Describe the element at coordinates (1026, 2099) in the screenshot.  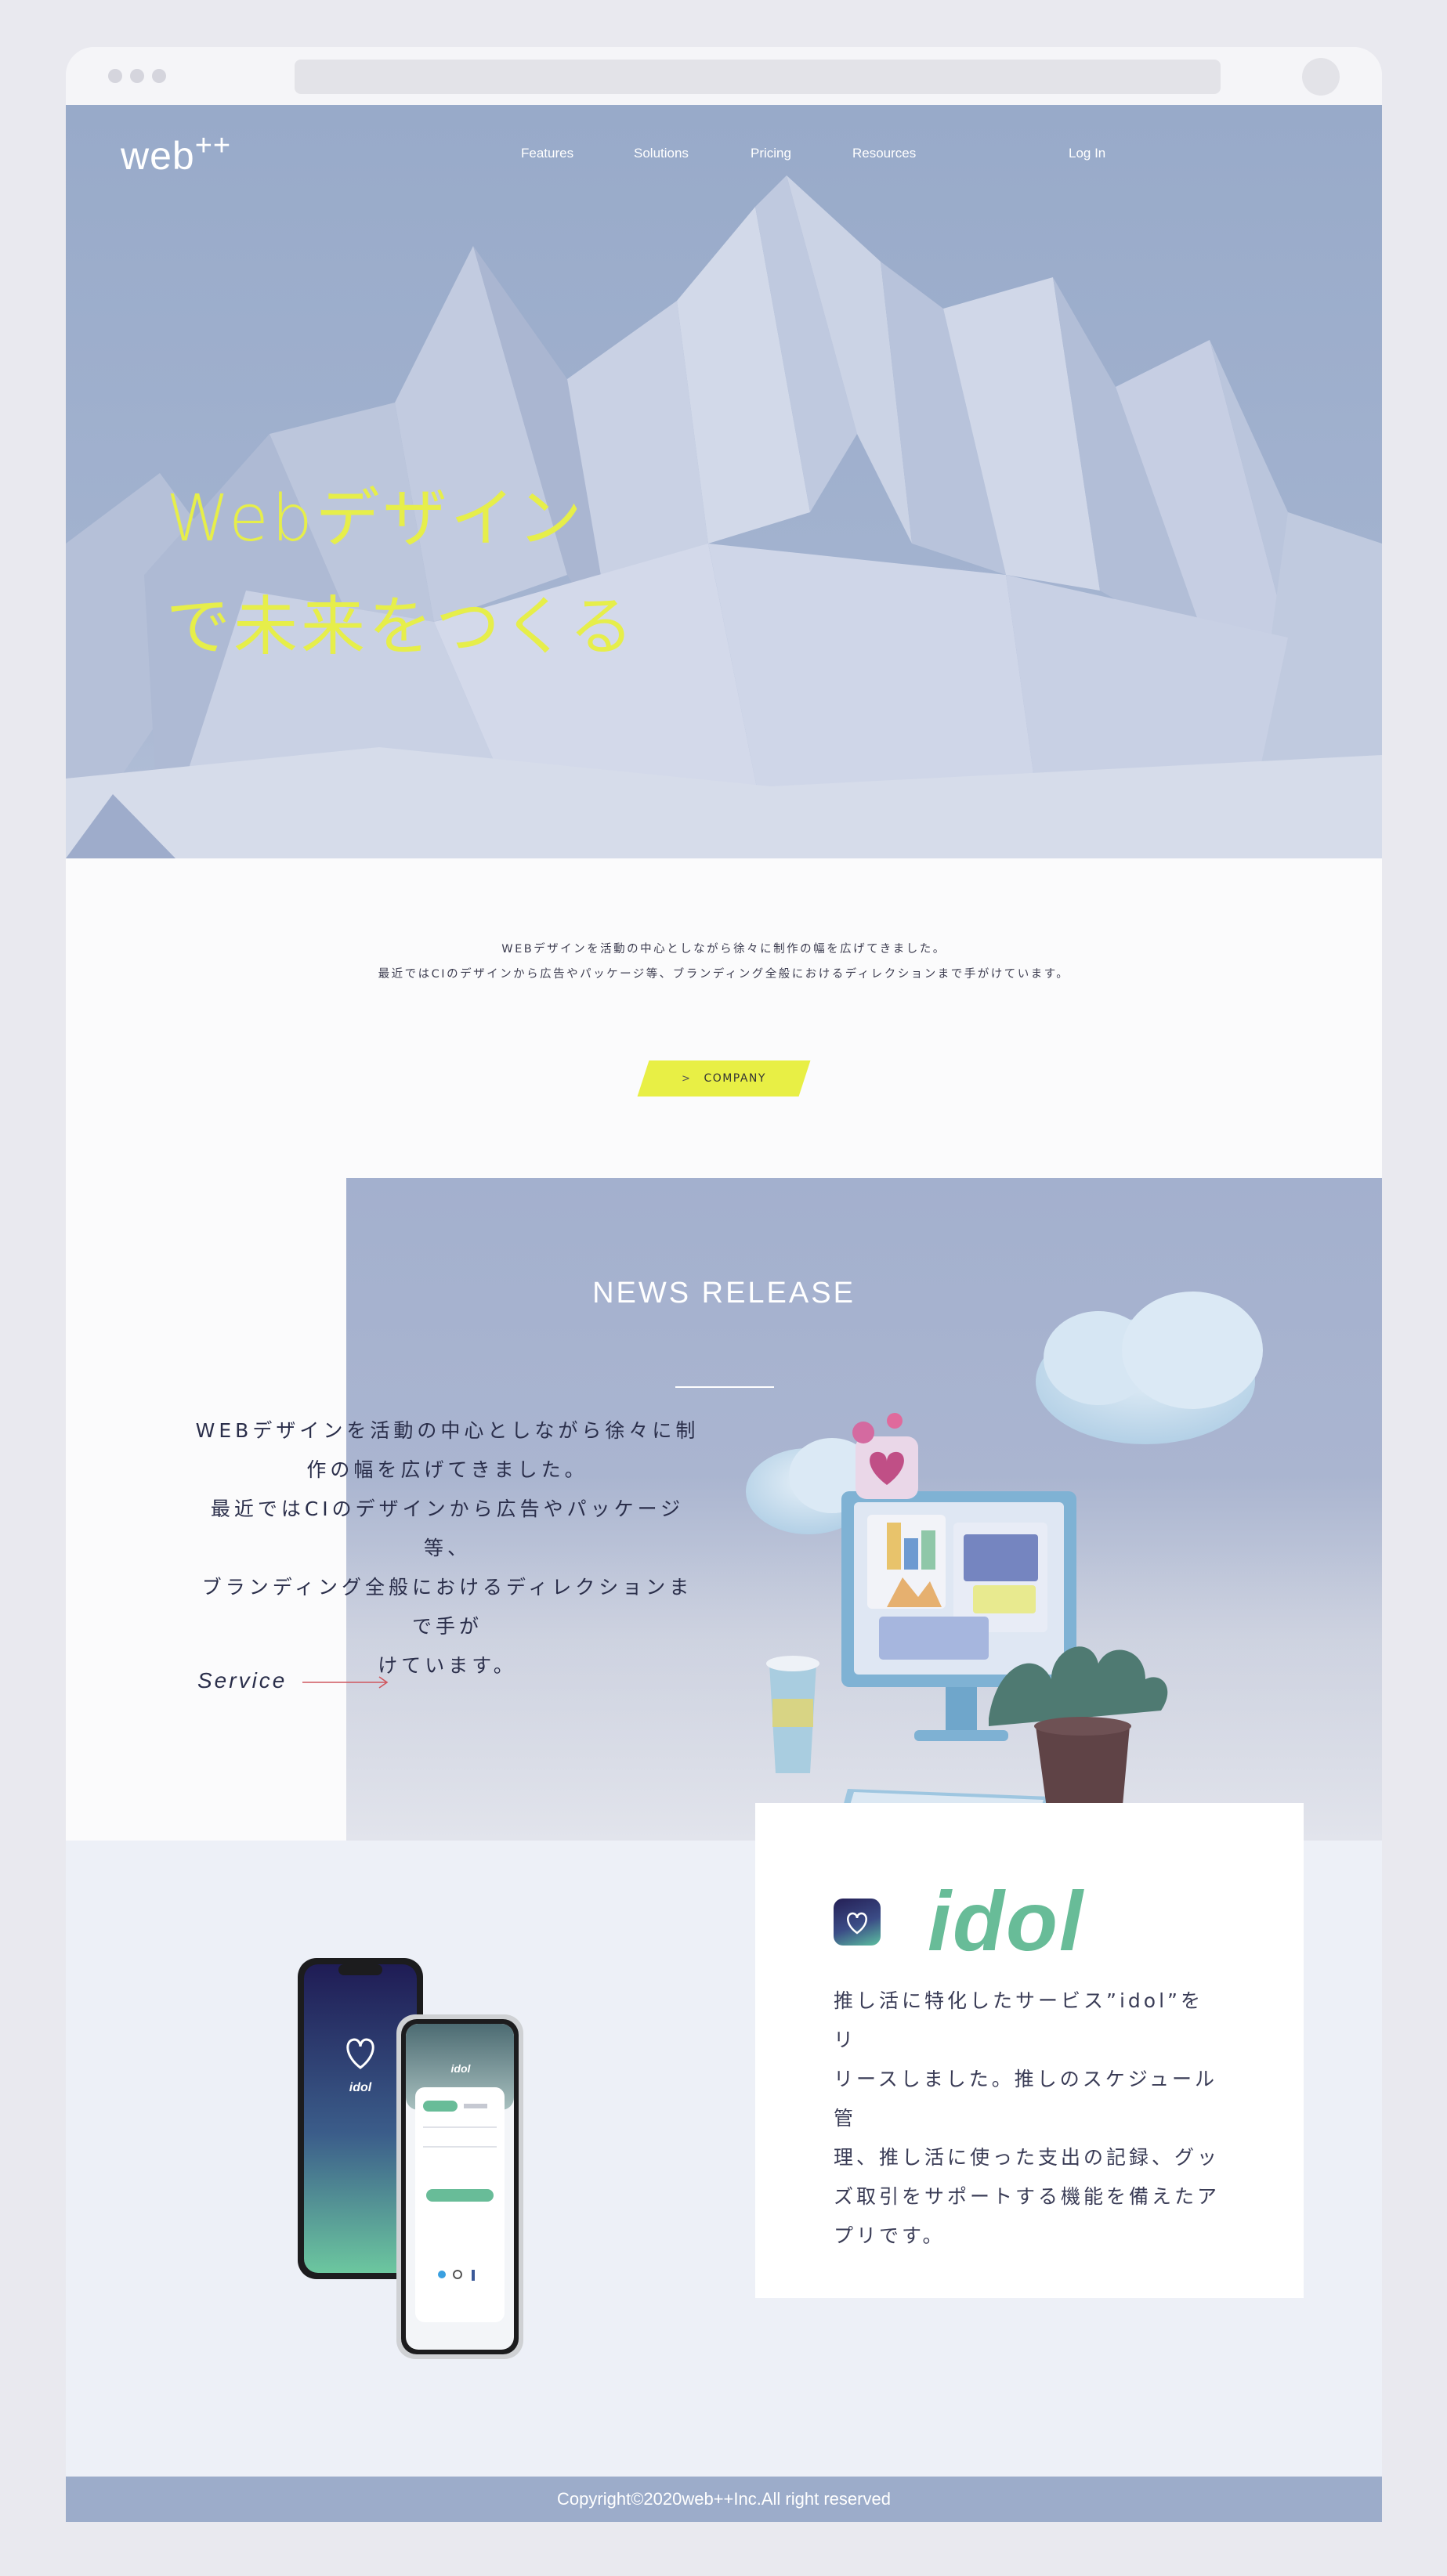
I see `idol-line: リースしました。推しのスケジュール管` at that location.